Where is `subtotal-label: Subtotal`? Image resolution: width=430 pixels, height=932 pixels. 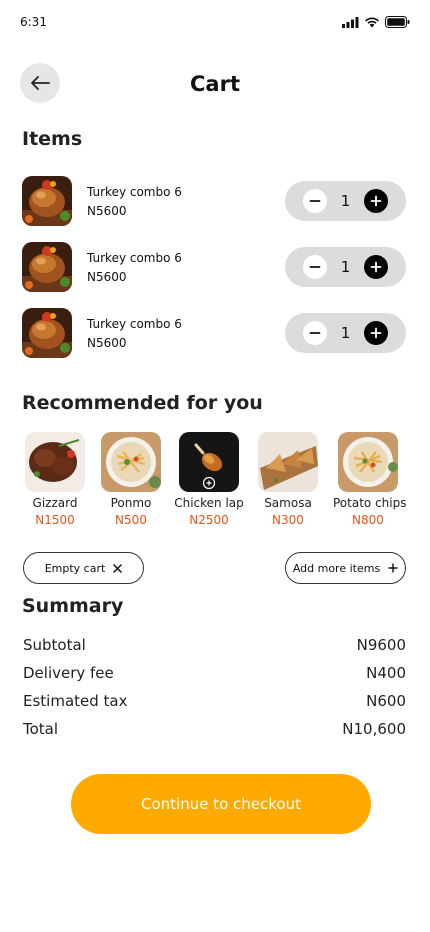 subtotal-label: Subtotal is located at coordinates (54, 645).